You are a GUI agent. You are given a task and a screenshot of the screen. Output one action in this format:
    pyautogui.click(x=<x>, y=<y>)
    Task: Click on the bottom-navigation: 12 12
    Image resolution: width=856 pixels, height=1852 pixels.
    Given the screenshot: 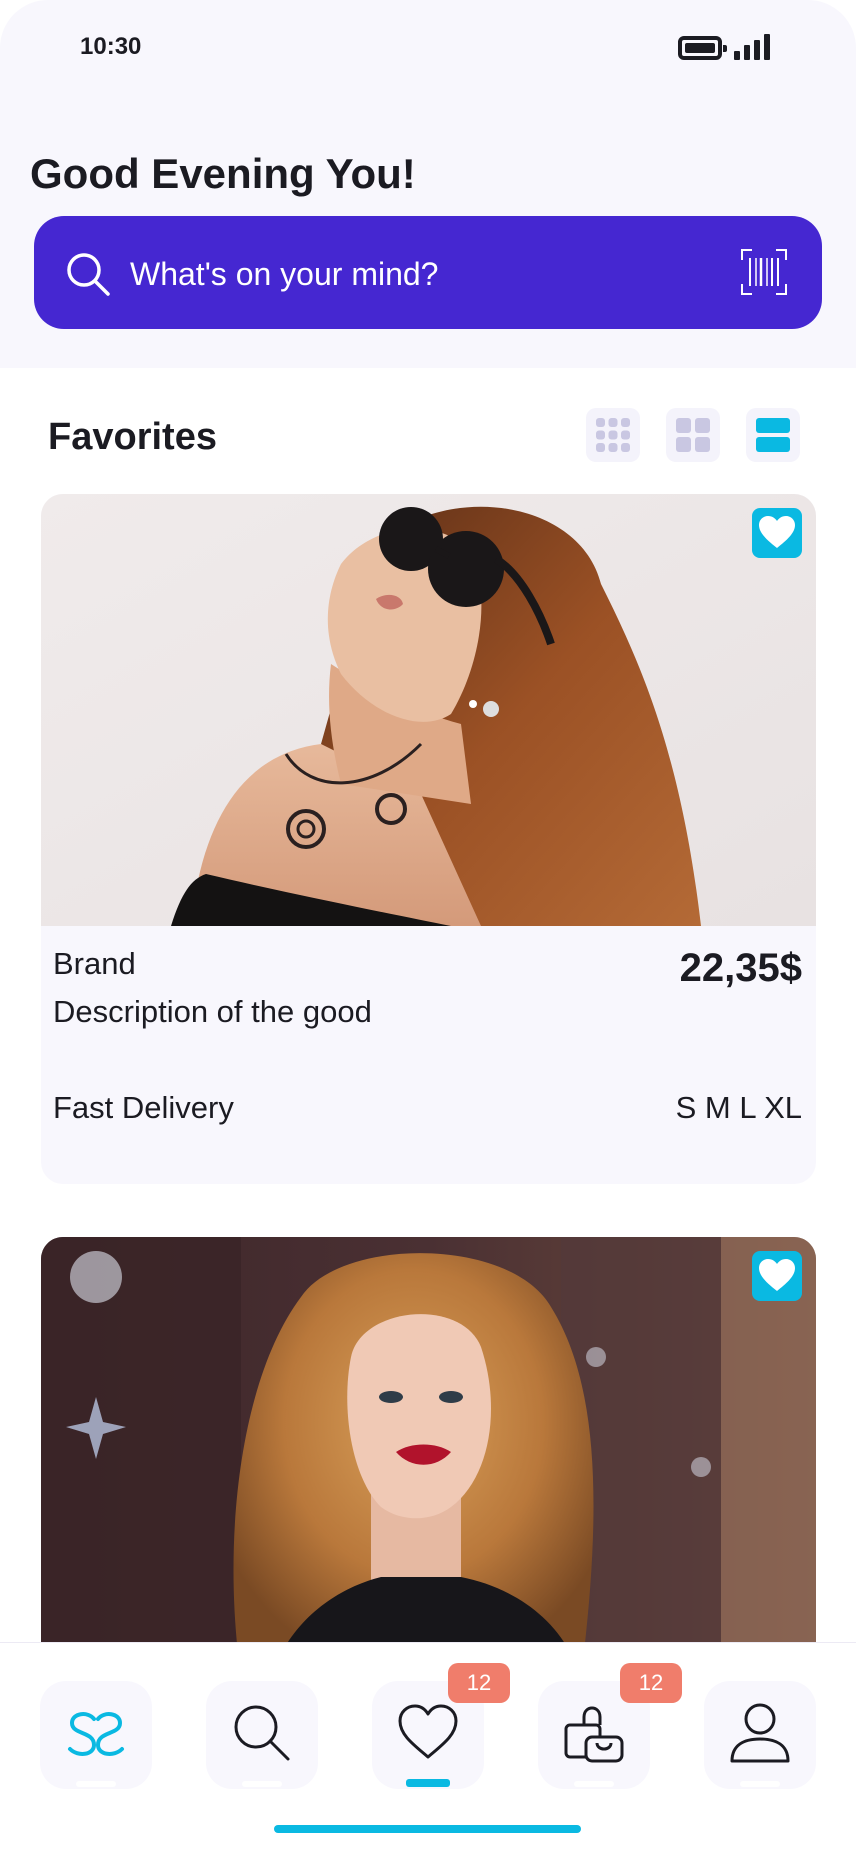 What is the action you would take?
    pyautogui.click(x=428, y=1747)
    